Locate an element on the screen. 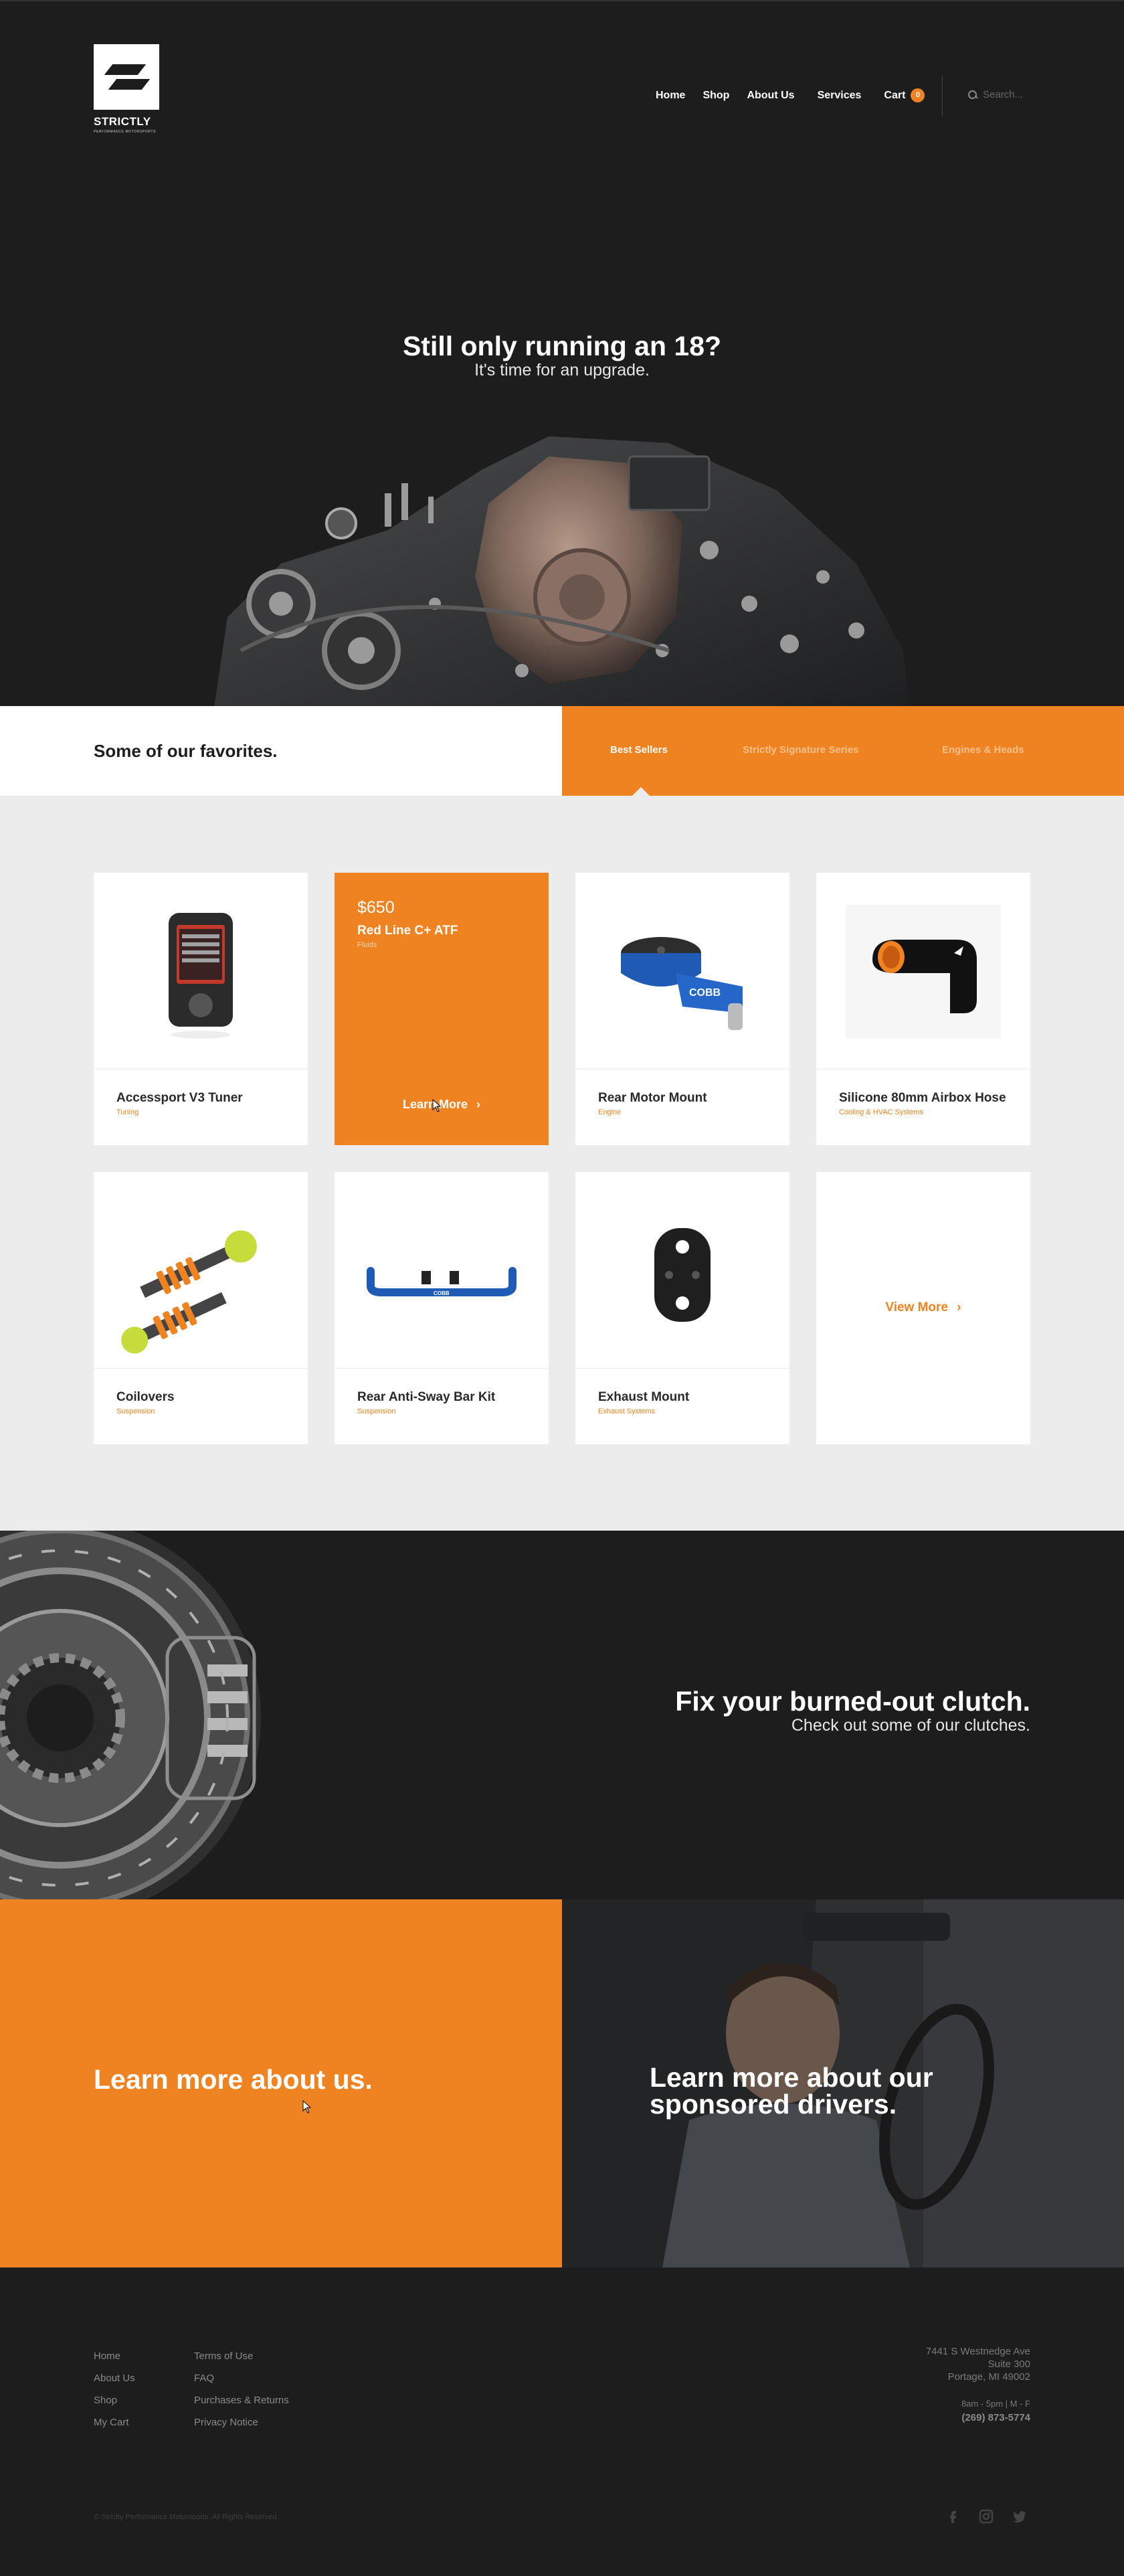 This screenshot has width=1124, height=2576. footer-nav-primary: Home About Us Shop My Cart is located at coordinates (114, 2389).